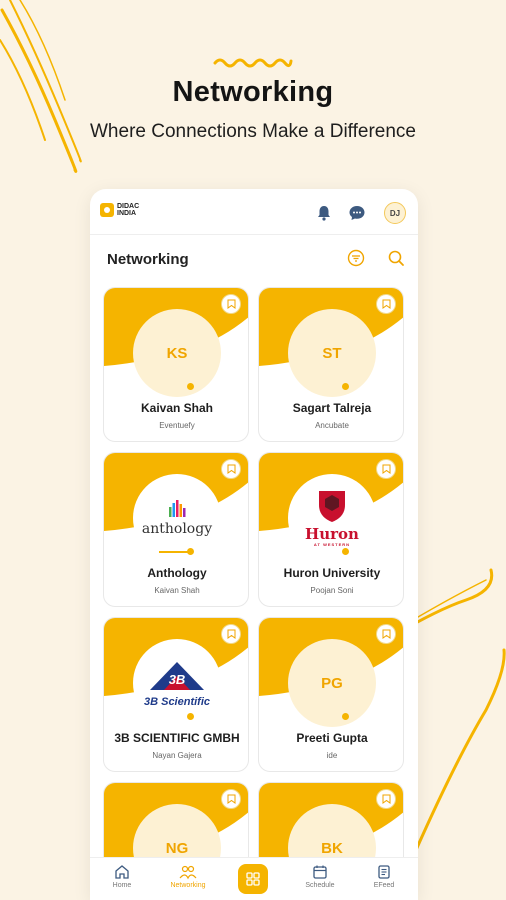 The height and width of the screenshot is (900, 506). Describe the element at coordinates (253, 63) in the screenshot. I see `squiggle-decoration` at that location.